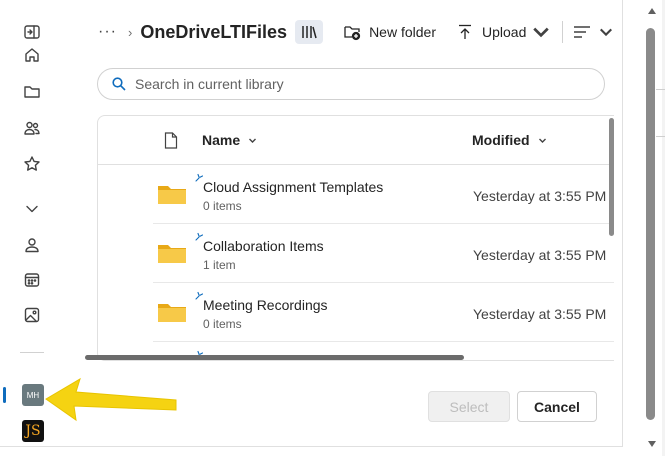 This screenshot has width=665, height=456. I want to click on list-horizontal-scrollbar, so click(274, 357).